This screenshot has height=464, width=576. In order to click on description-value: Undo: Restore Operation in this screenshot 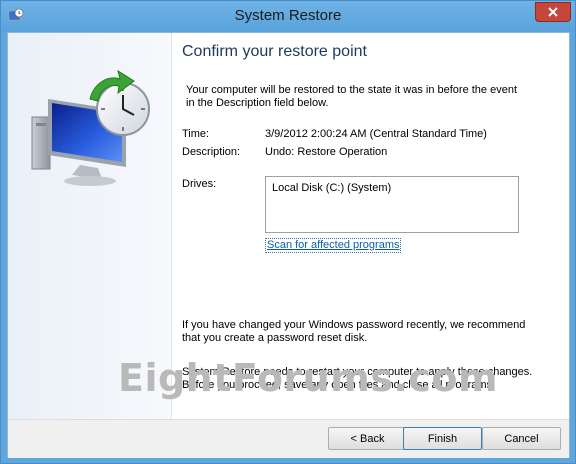, I will do `click(326, 152)`.